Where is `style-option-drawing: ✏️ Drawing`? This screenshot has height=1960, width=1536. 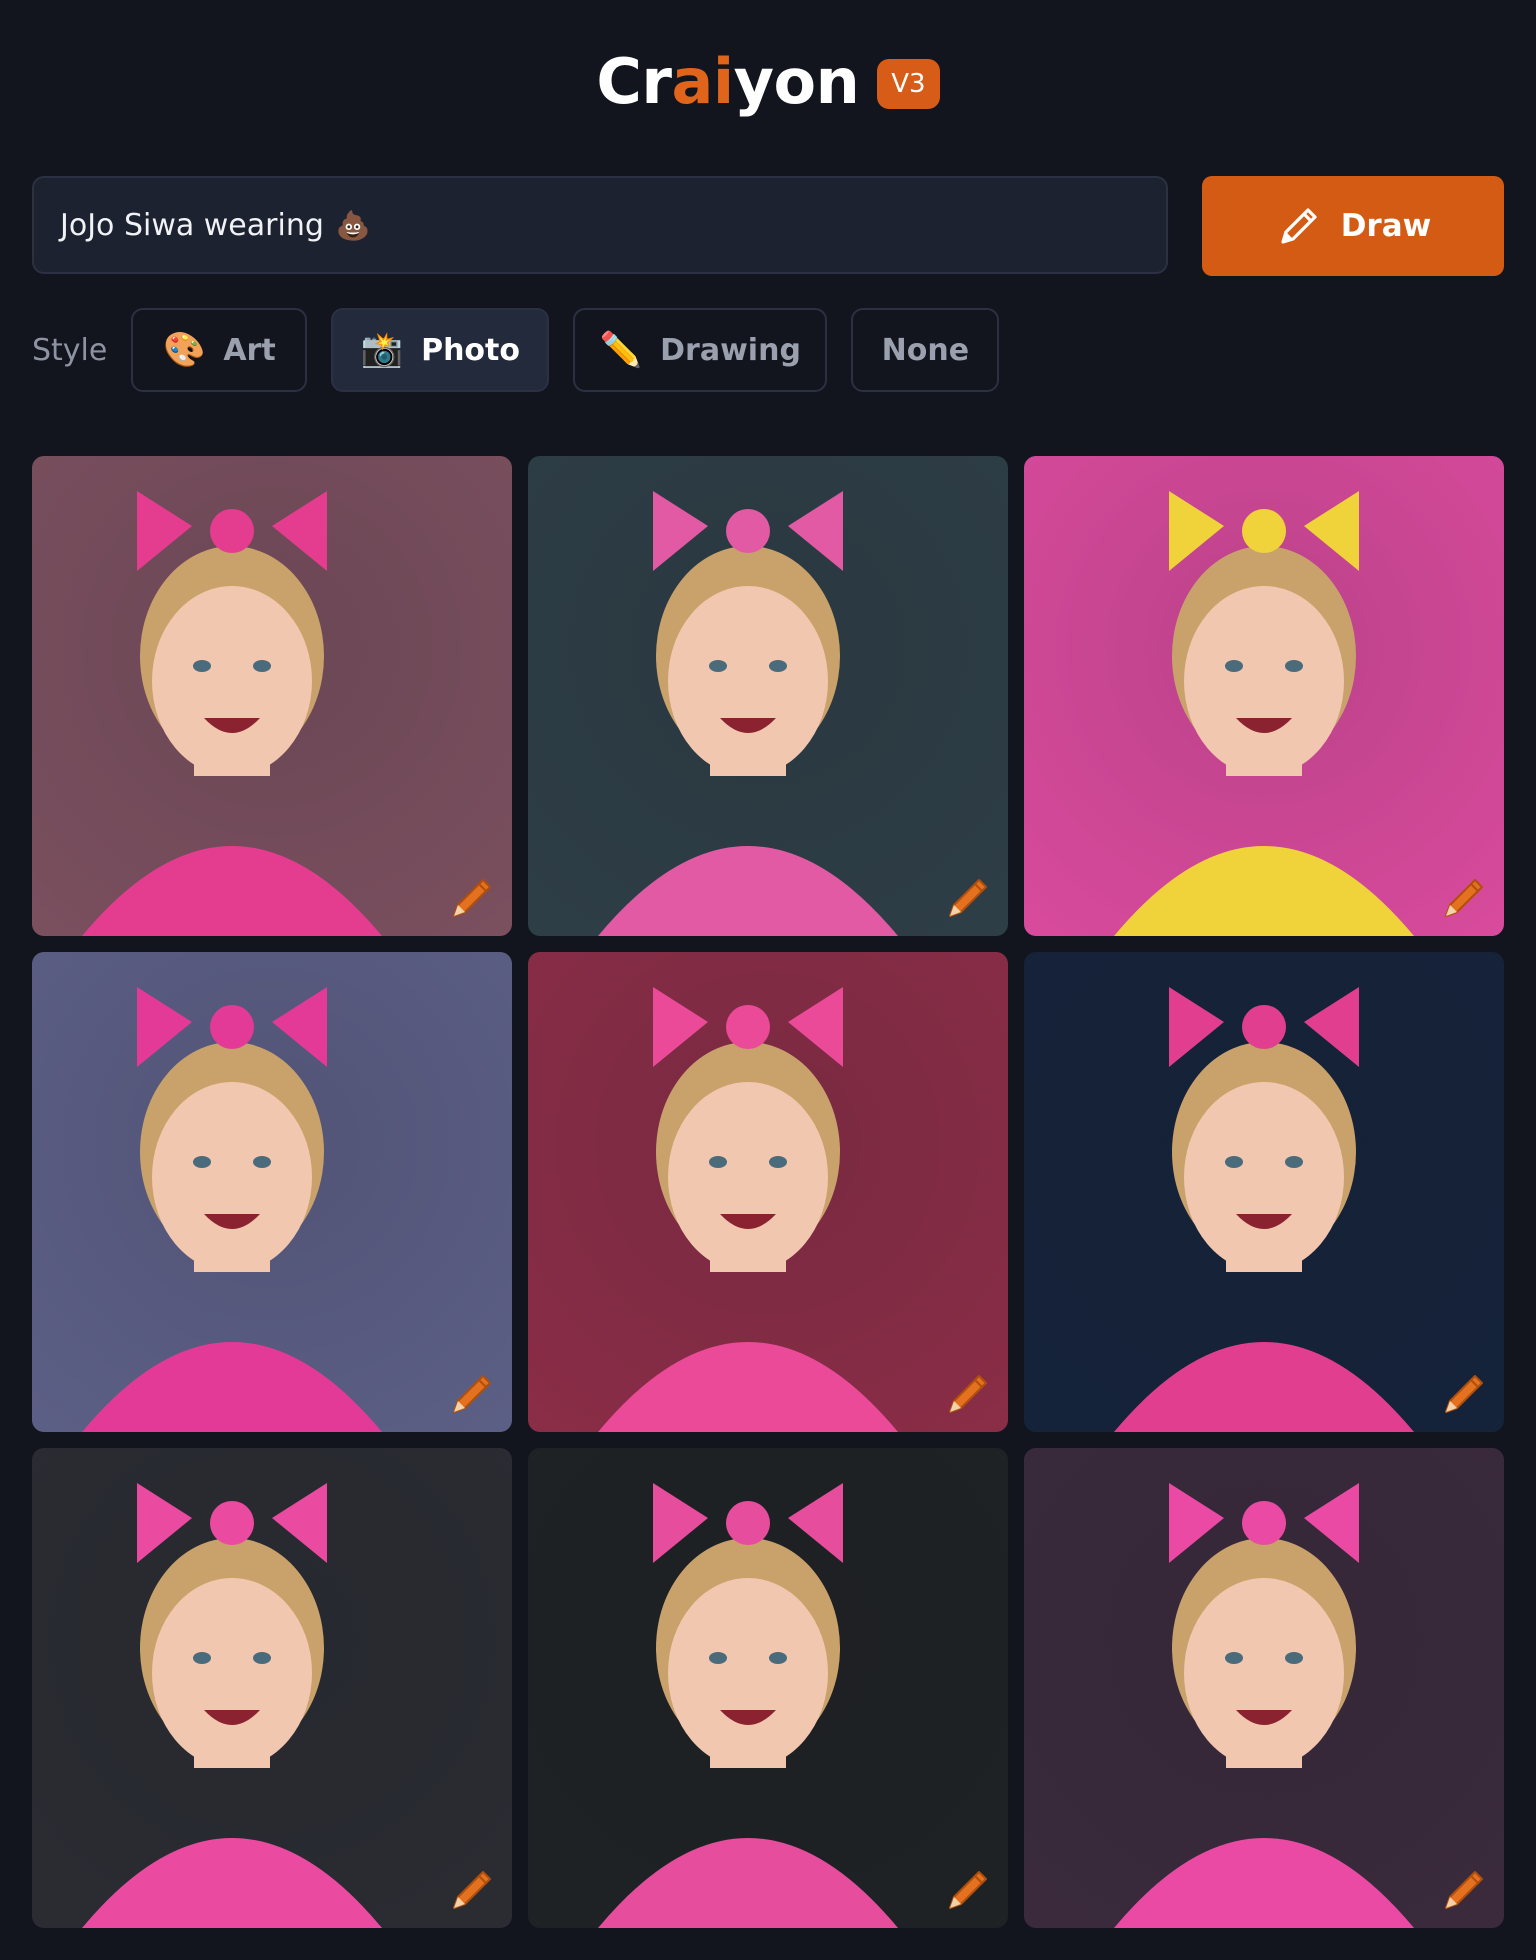
style-option-drawing: ✏️ Drawing is located at coordinates (700, 350).